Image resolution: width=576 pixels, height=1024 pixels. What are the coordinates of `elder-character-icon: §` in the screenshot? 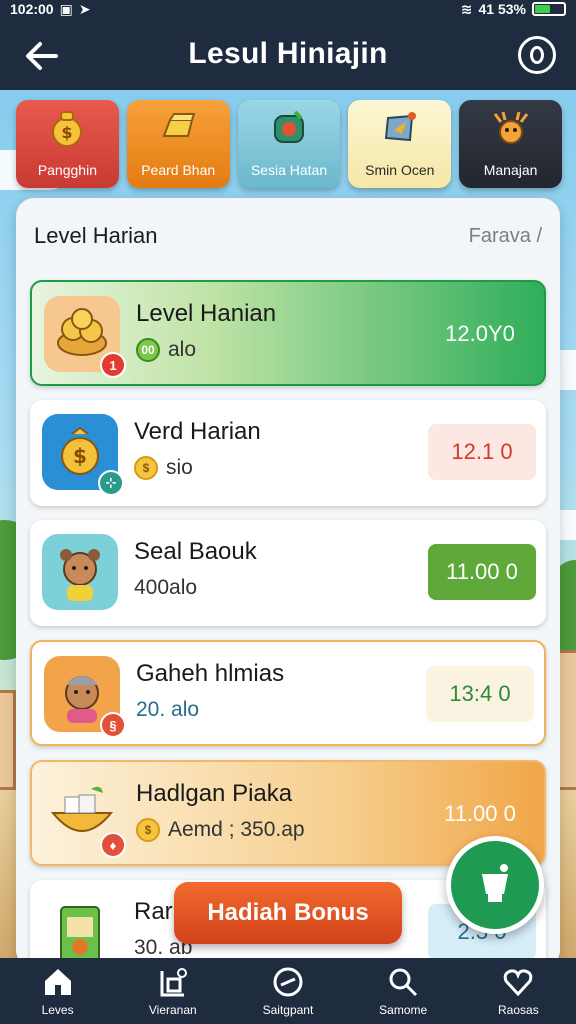 It's located at (85, 697).